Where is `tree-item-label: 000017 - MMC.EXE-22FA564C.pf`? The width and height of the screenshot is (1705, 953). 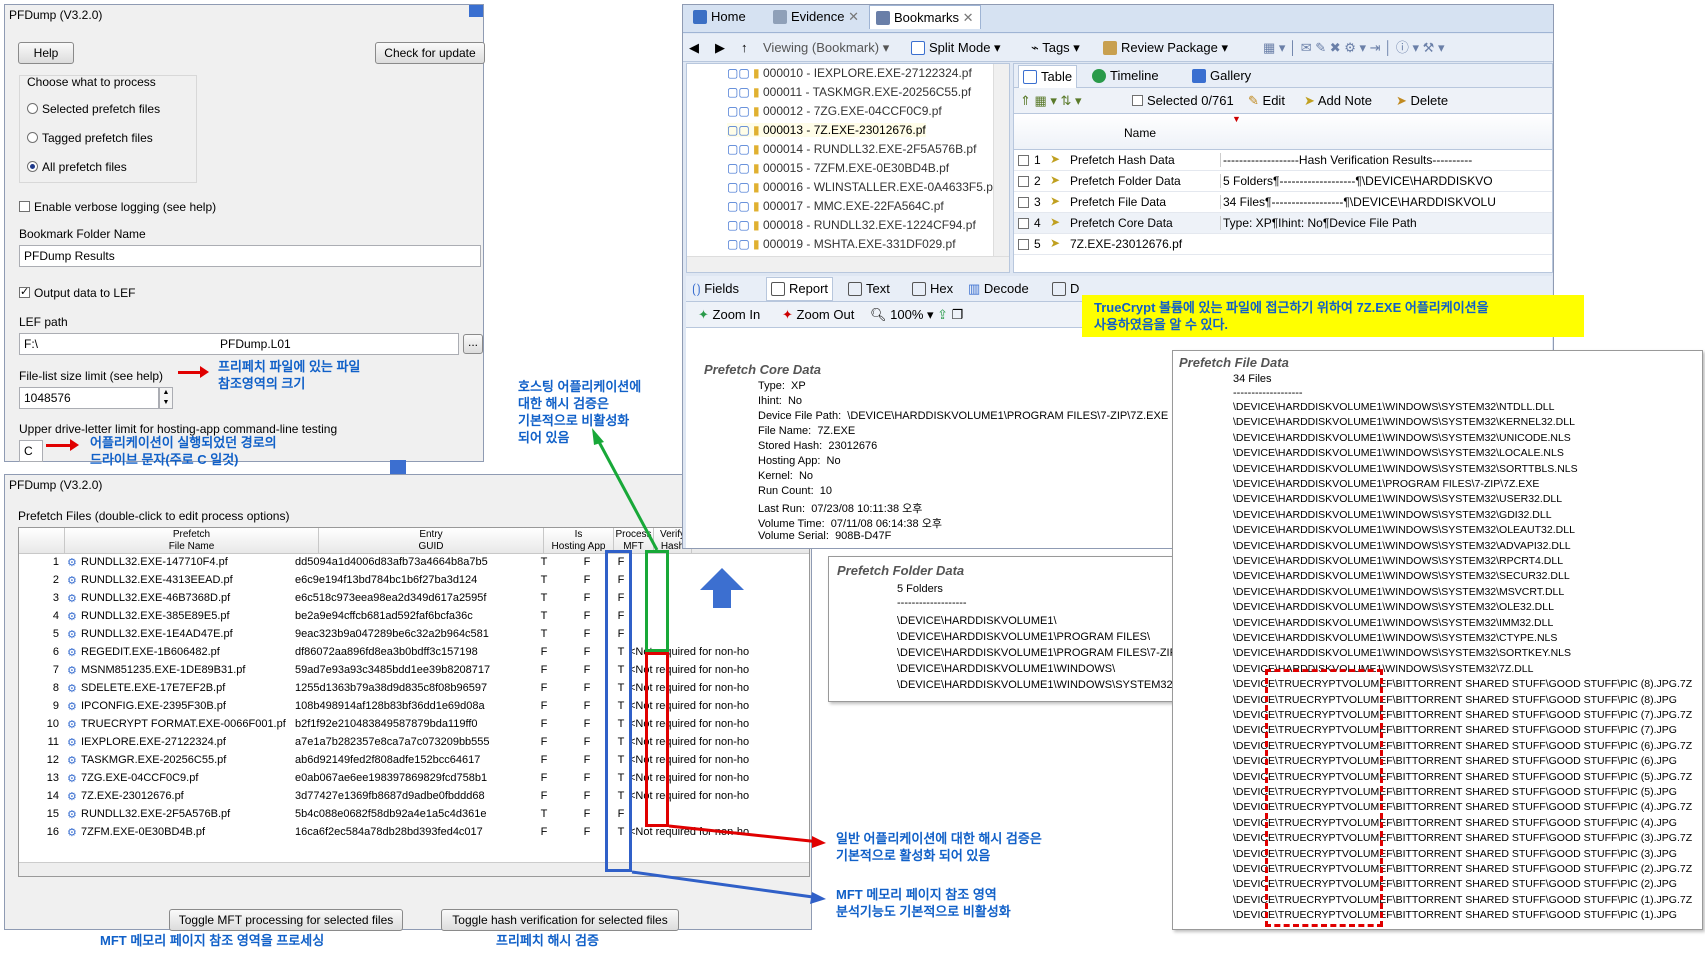
tree-item-label: 000017 - MMC.EXE-22FA564C.pf is located at coordinates (853, 206).